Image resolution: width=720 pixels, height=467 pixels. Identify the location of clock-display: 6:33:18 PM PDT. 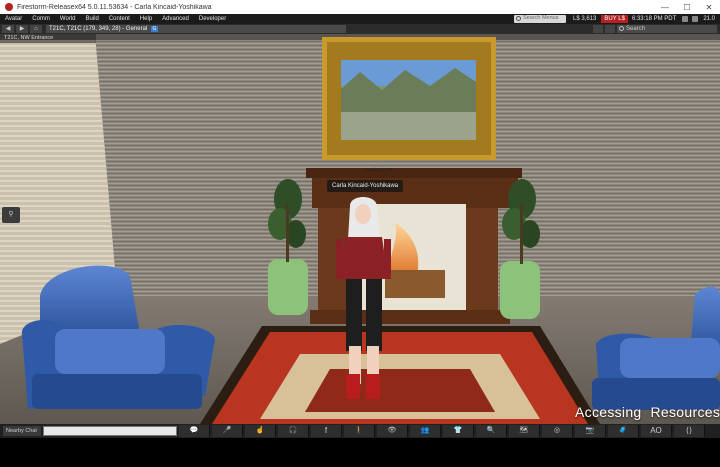
(654, 19).